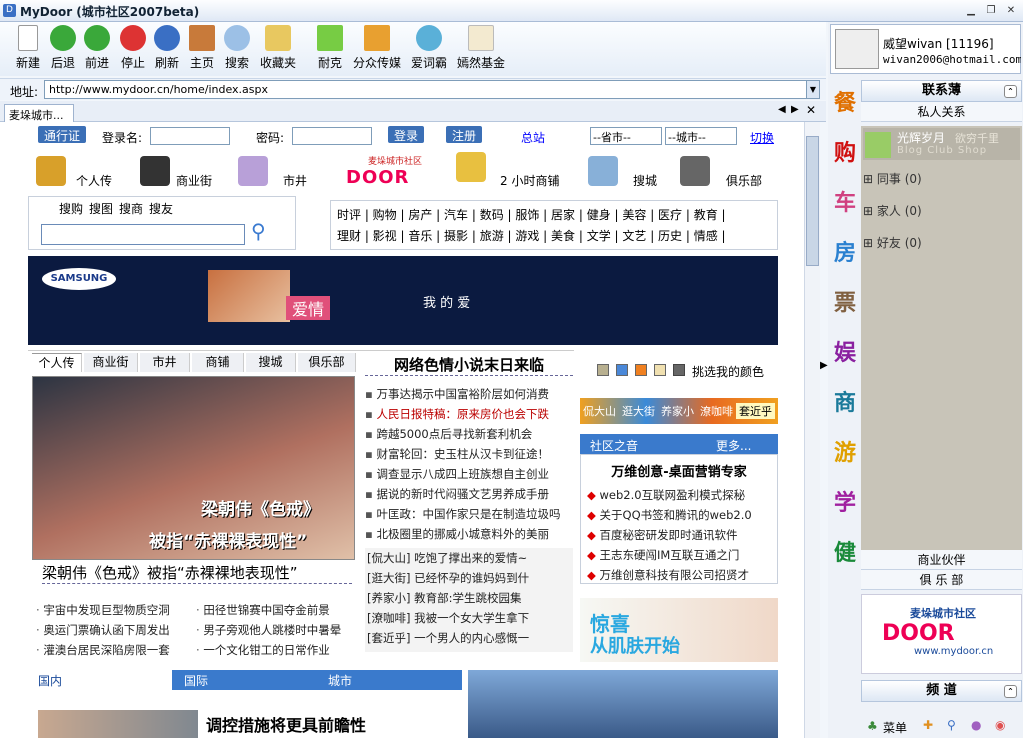  What do you see at coordinates (679, 630) in the screenshot?
I see `skincare-ad: 惊喜 从肌肤开始` at bounding box center [679, 630].